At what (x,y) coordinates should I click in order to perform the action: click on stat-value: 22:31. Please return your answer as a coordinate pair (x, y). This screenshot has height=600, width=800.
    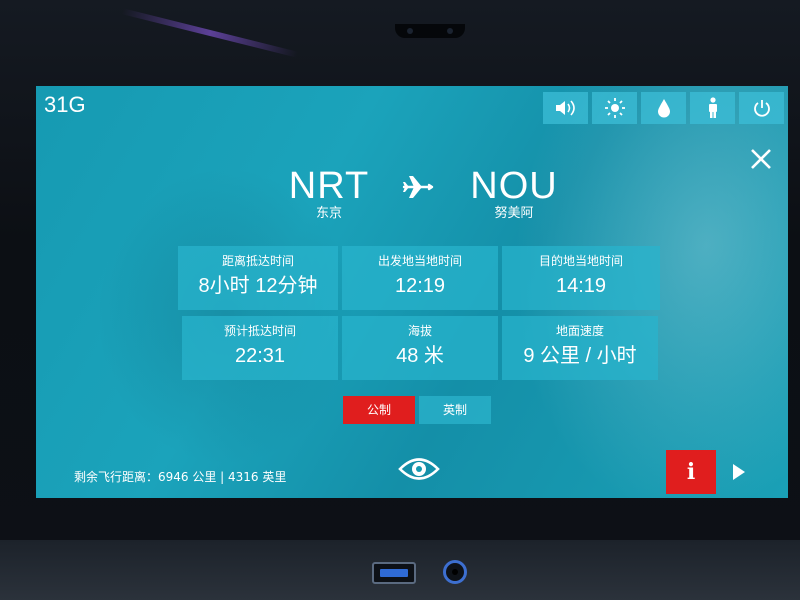
    Looking at the image, I should click on (260, 356).